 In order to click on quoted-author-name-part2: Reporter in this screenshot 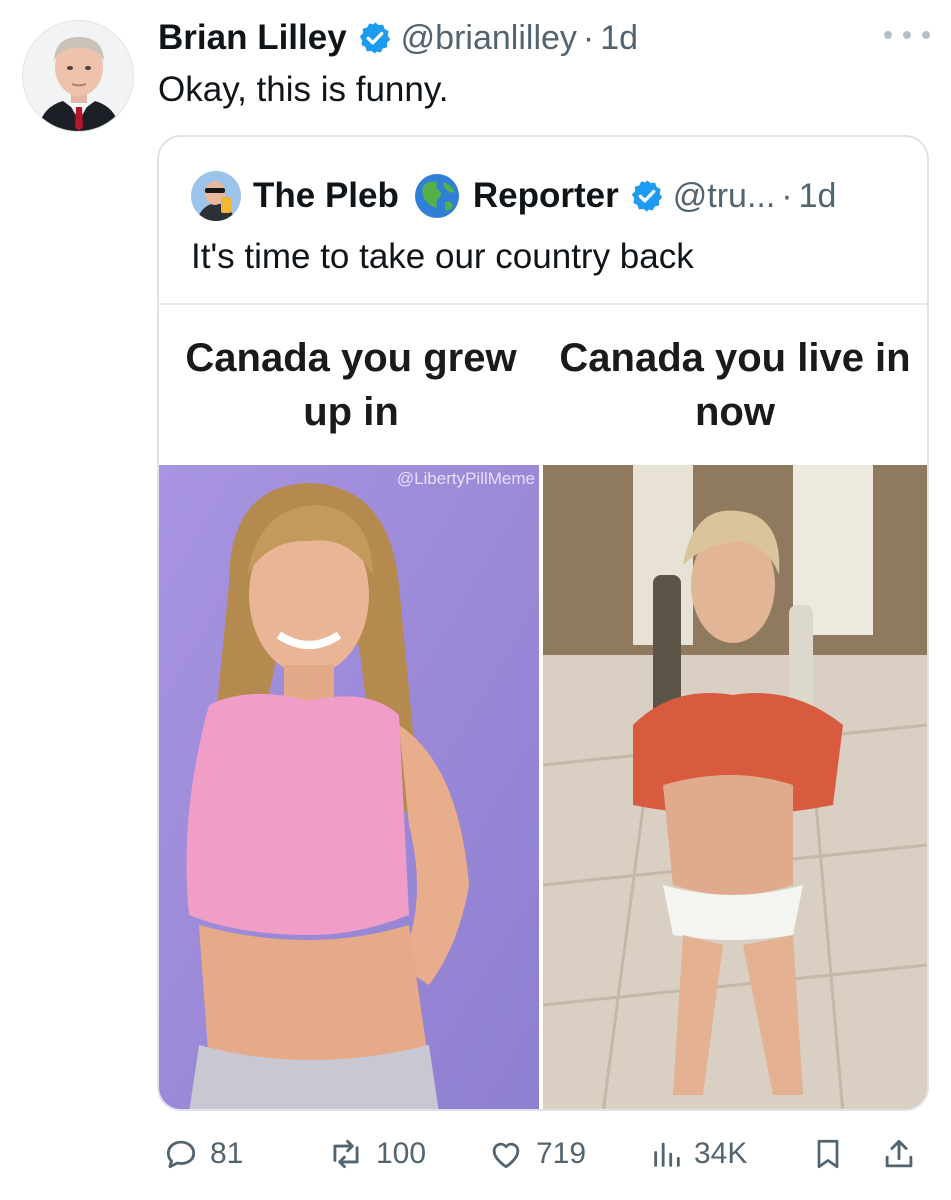, I will do `click(546, 196)`.